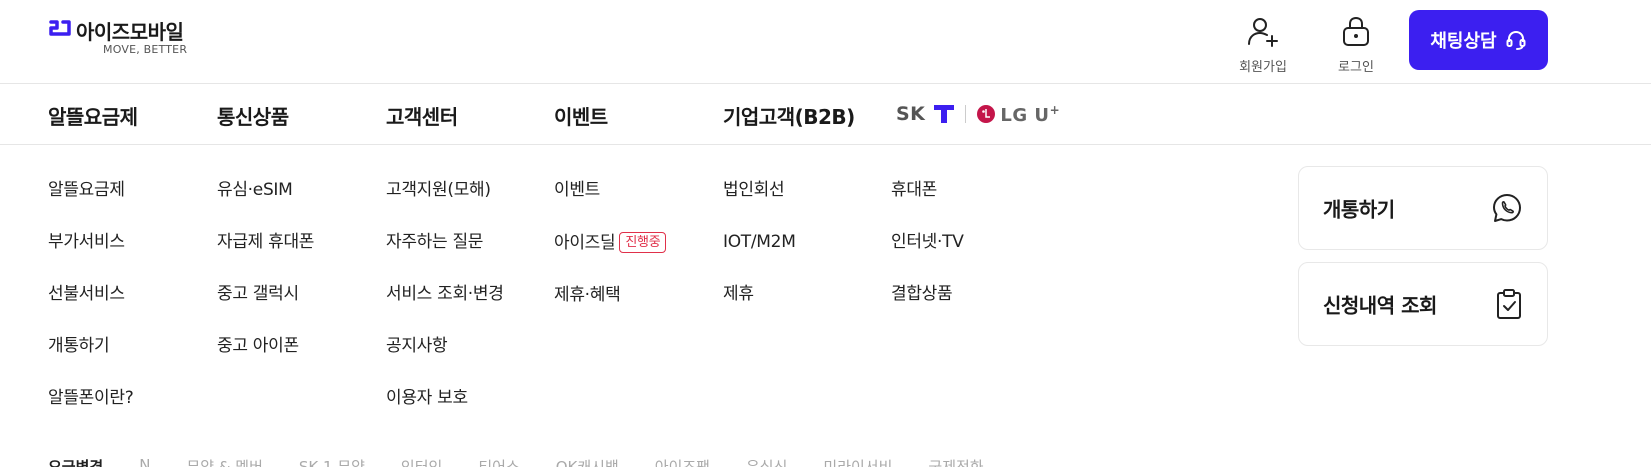  I want to click on menu-link-activate: 개통하기, so click(90, 346).